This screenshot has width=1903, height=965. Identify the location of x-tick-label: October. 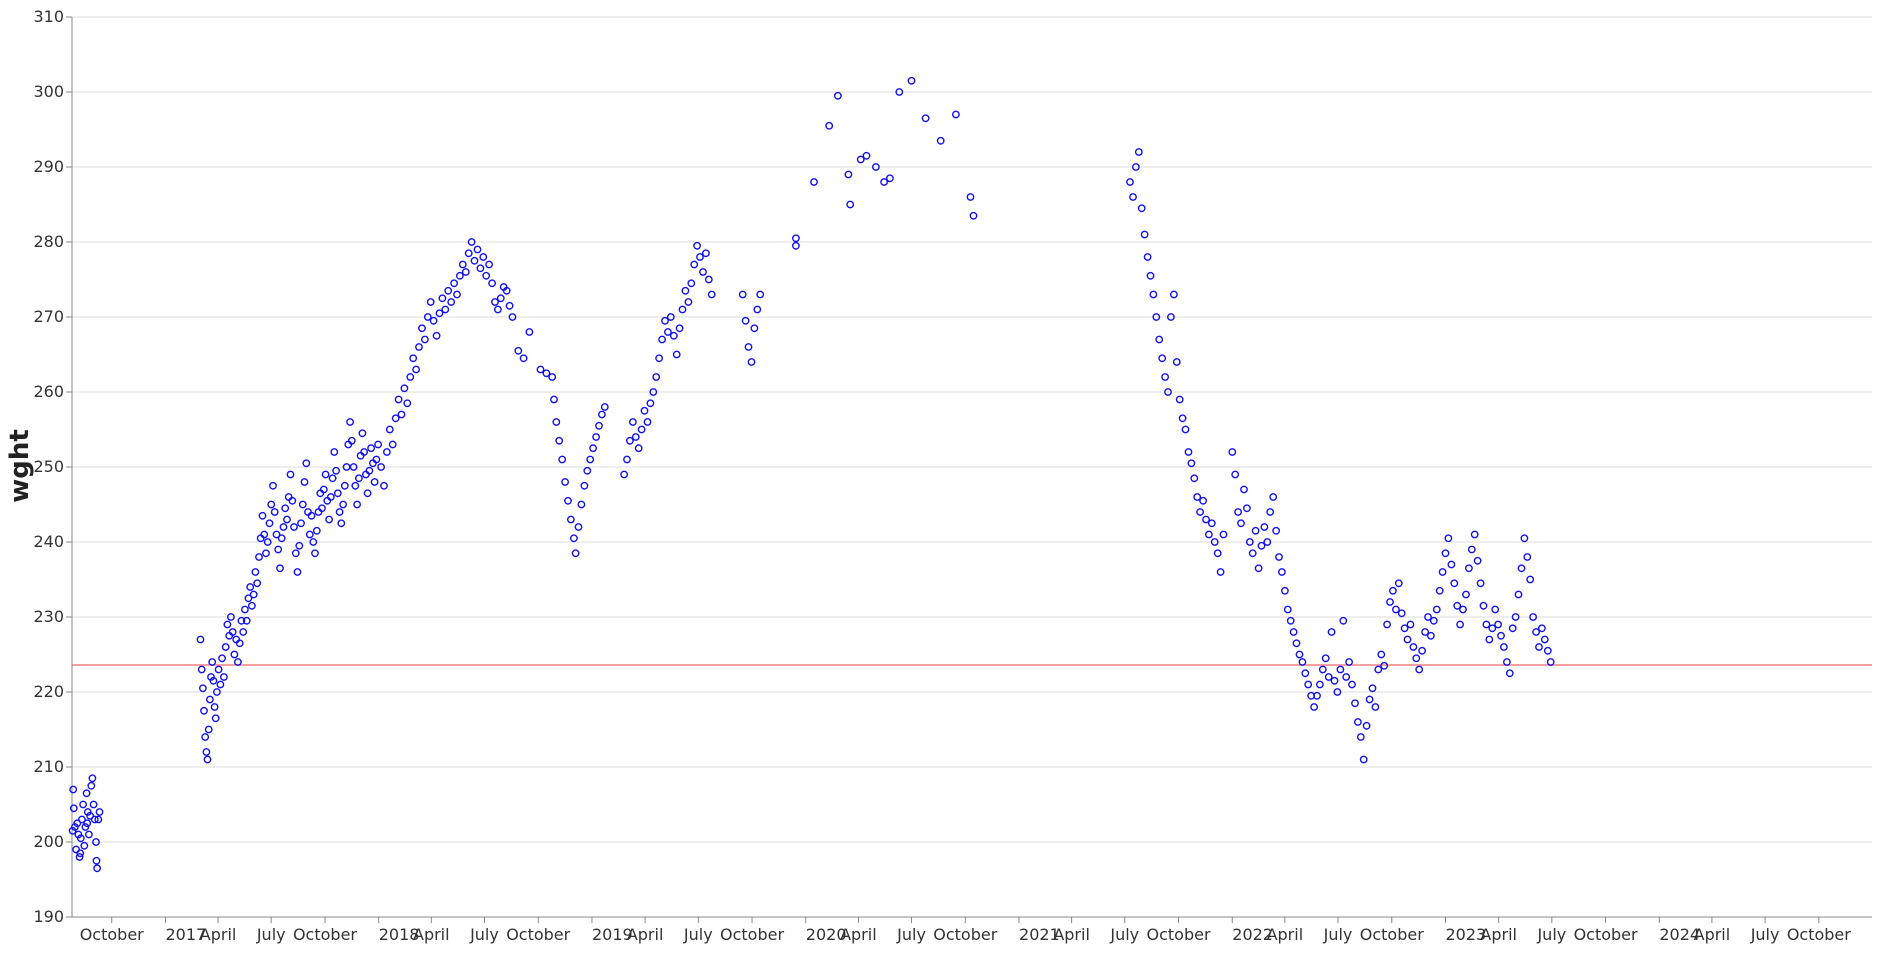
(538, 934).